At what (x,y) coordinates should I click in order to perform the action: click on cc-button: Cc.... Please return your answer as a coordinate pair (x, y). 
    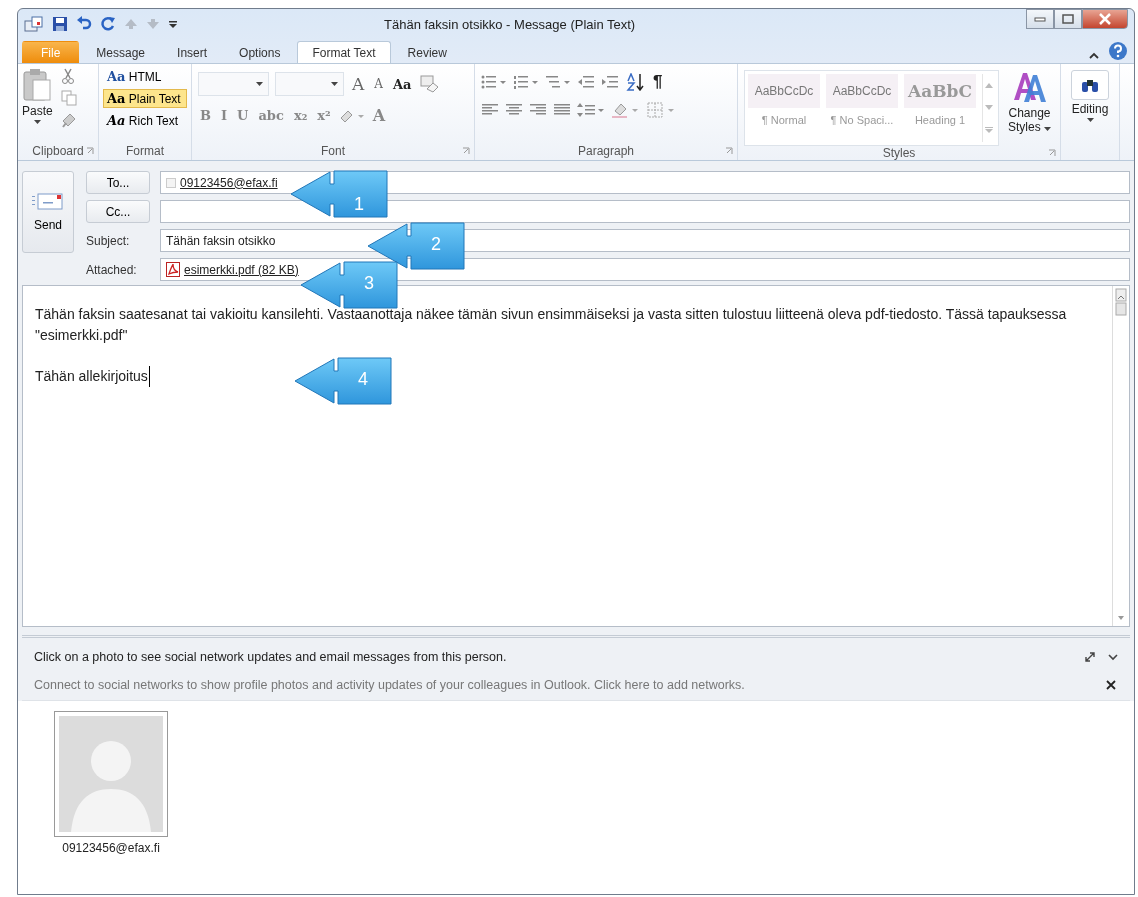
    Looking at the image, I should click on (118, 211).